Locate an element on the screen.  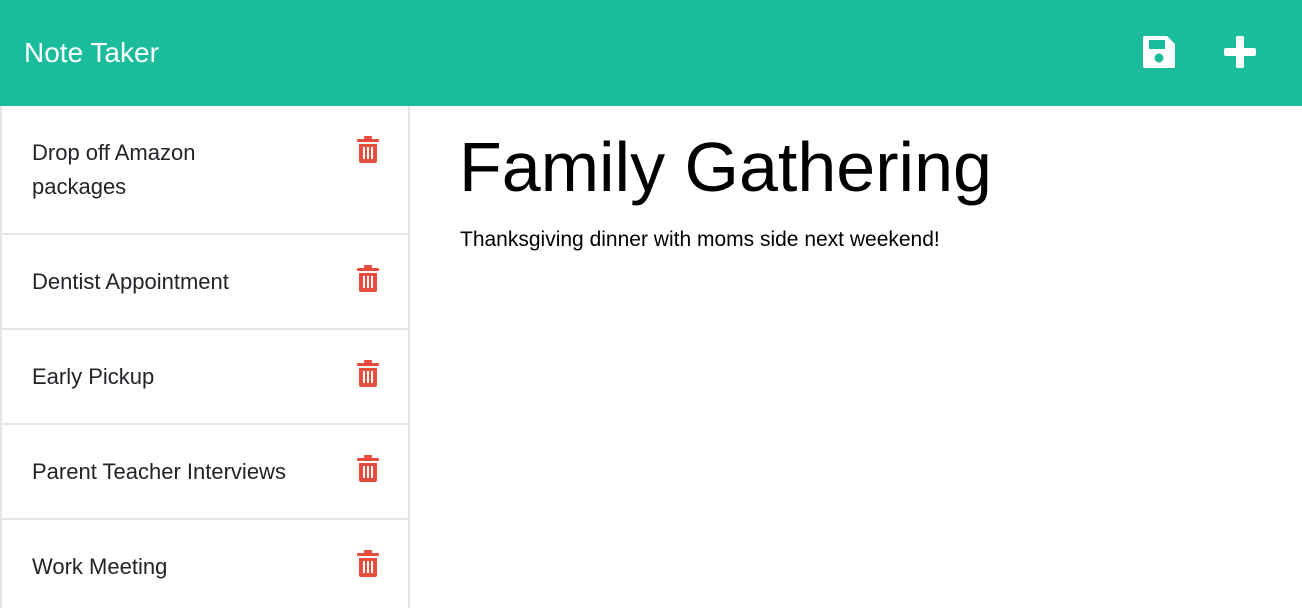
note-list-title: Dentist Appointment is located at coordinates (130, 281).